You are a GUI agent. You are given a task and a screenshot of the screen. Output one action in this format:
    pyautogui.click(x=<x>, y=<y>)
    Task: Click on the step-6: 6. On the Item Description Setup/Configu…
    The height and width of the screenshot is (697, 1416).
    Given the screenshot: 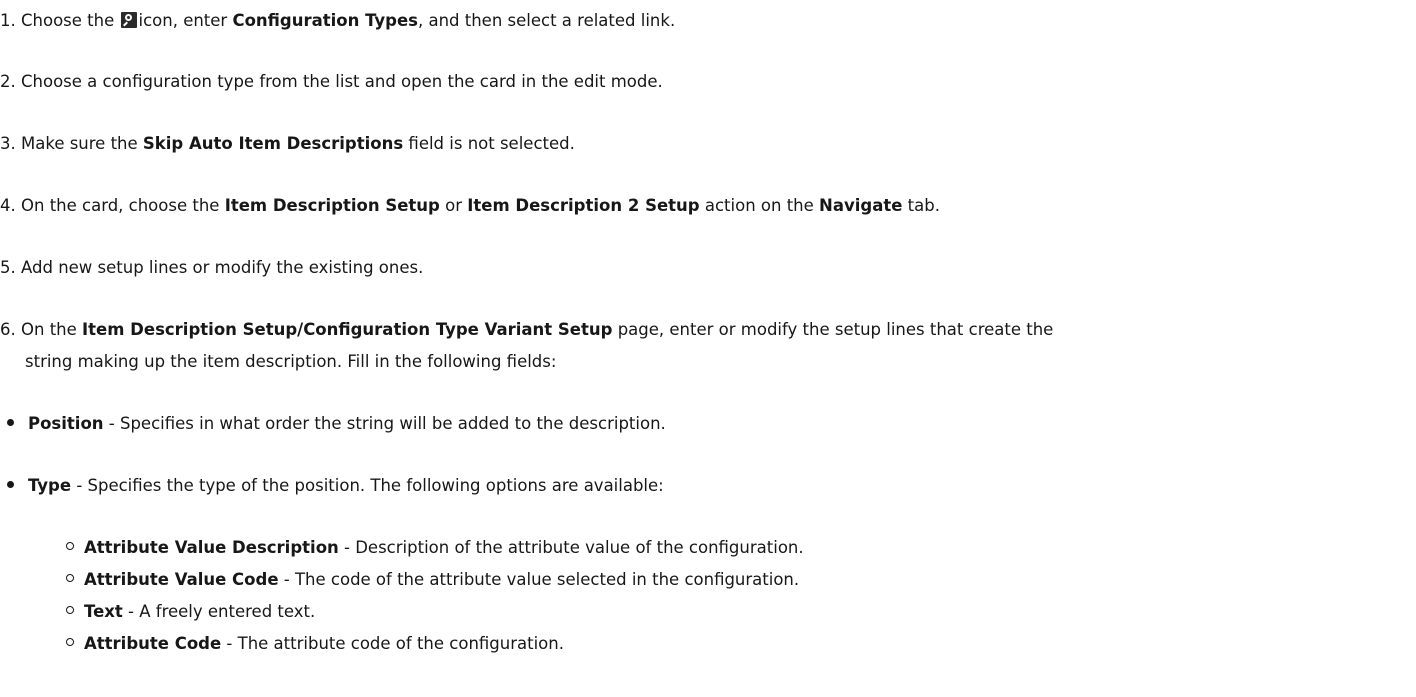 What is the action you would take?
    pyautogui.click(x=527, y=329)
    